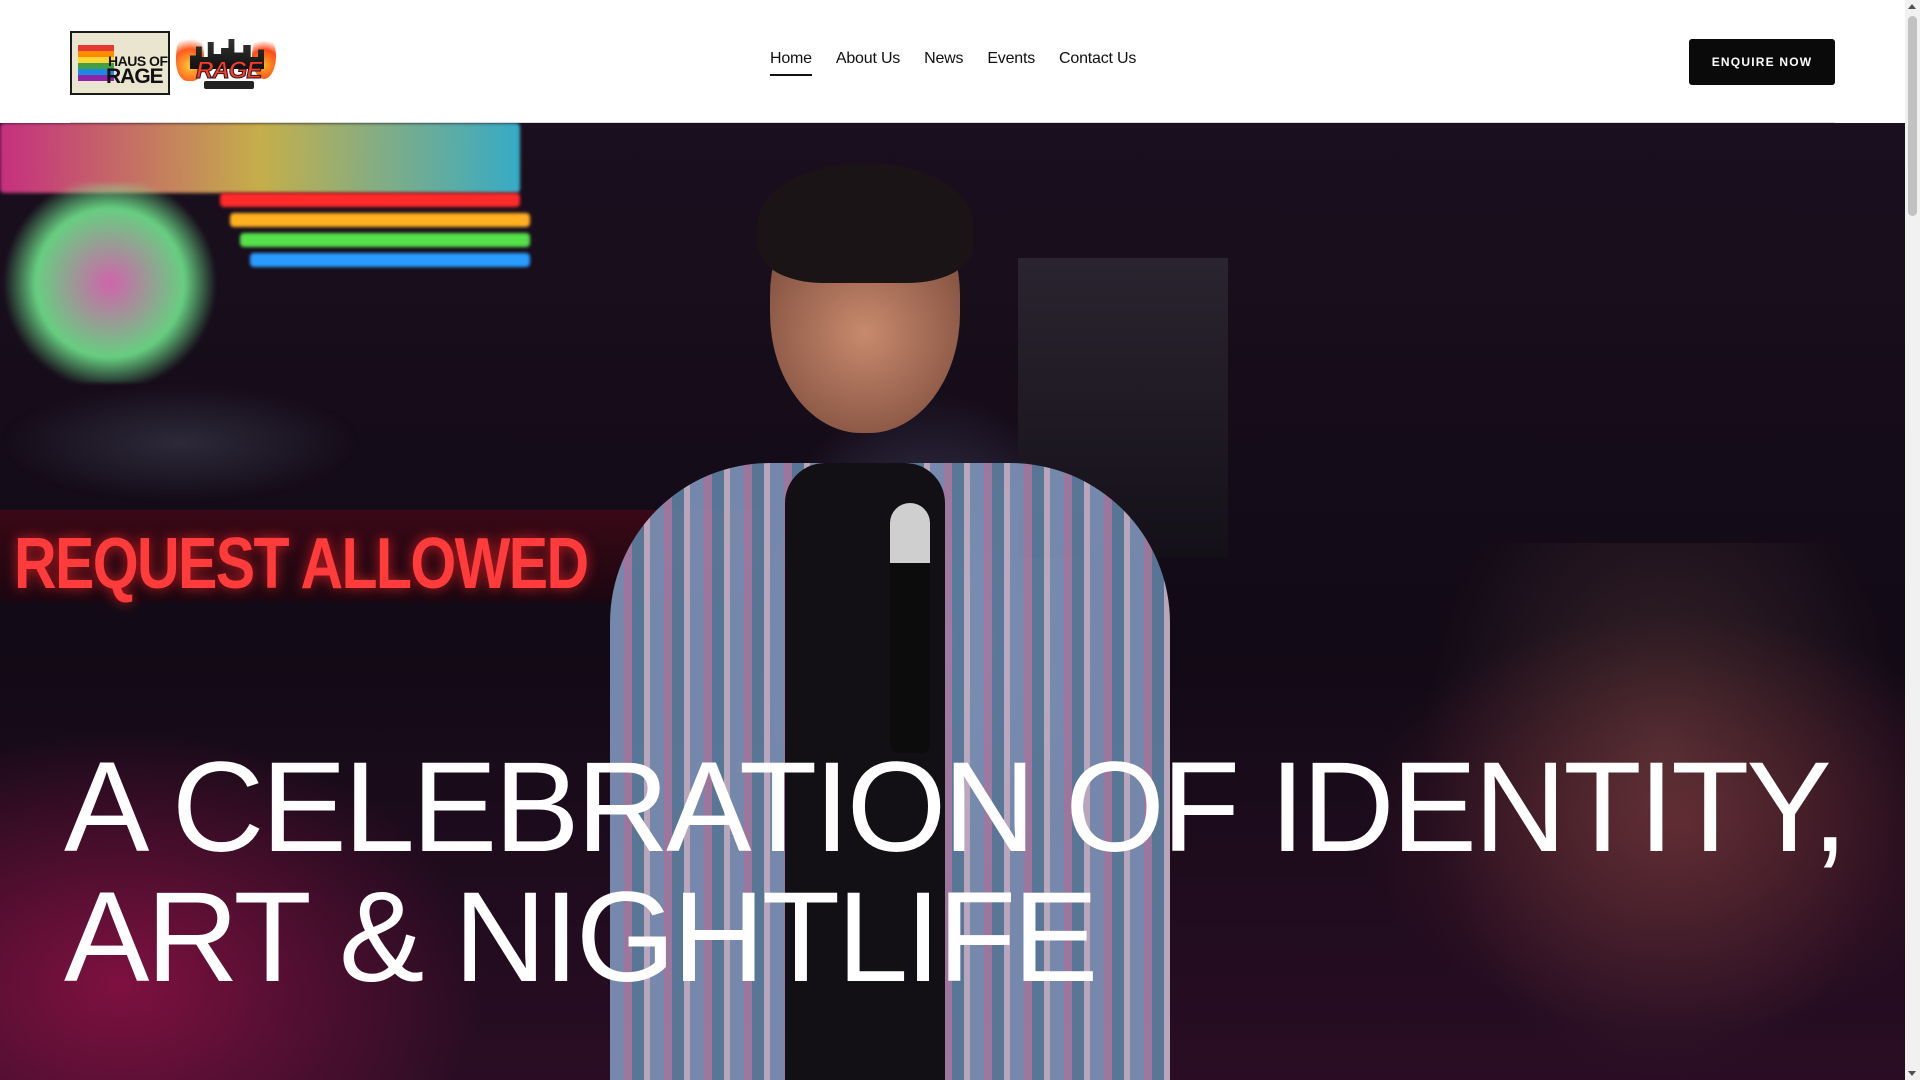  I want to click on nav-home: Home, so click(791, 63).